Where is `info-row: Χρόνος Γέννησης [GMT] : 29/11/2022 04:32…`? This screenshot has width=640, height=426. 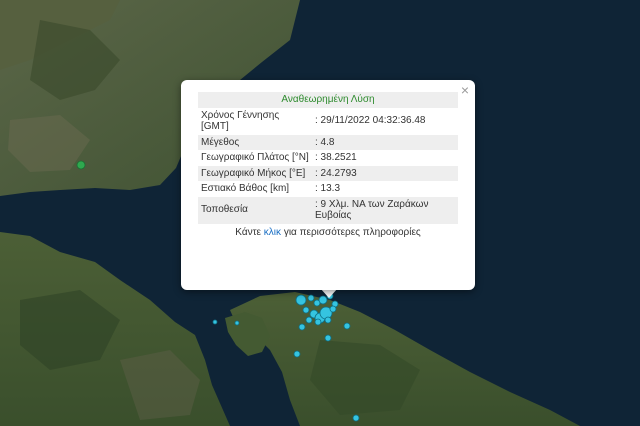
info-row: Χρόνος Γέννησης [GMT] : 29/11/2022 04:32… is located at coordinates (328, 121).